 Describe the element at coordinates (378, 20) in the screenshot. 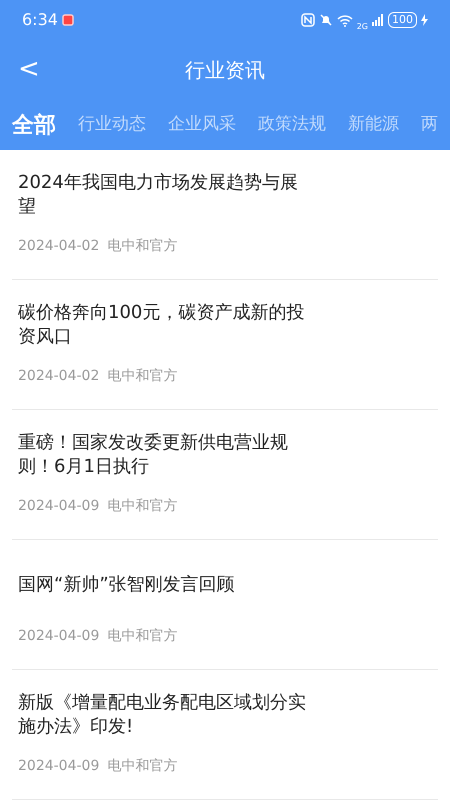

I see `signal-icon` at that location.